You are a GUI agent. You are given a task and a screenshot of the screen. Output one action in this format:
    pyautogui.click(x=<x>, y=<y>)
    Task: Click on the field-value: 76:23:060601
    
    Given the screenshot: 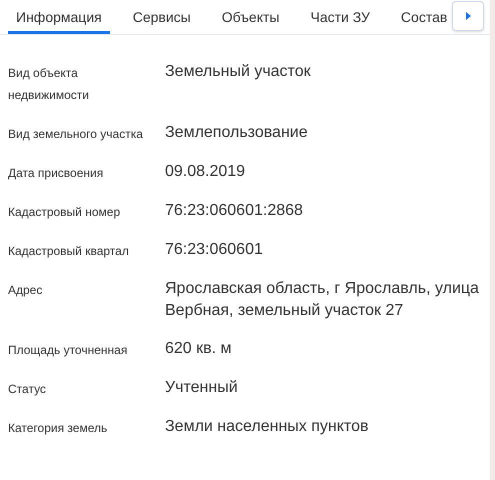 What is the action you would take?
    pyautogui.click(x=214, y=250)
    